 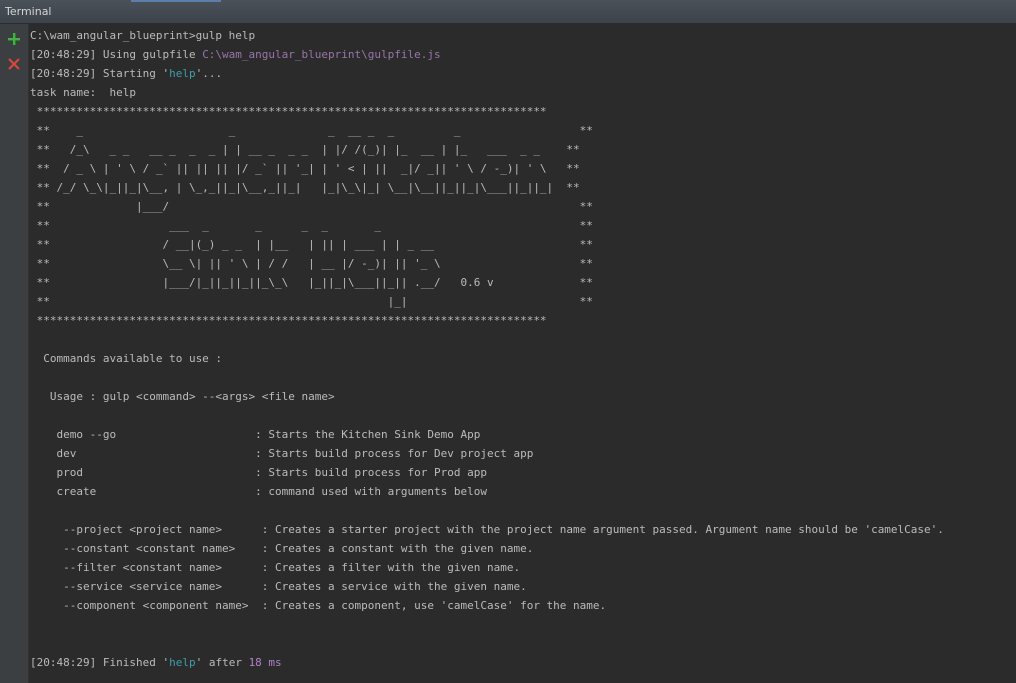 I want to click on active-tab-indicator, so click(x=176, y=1).